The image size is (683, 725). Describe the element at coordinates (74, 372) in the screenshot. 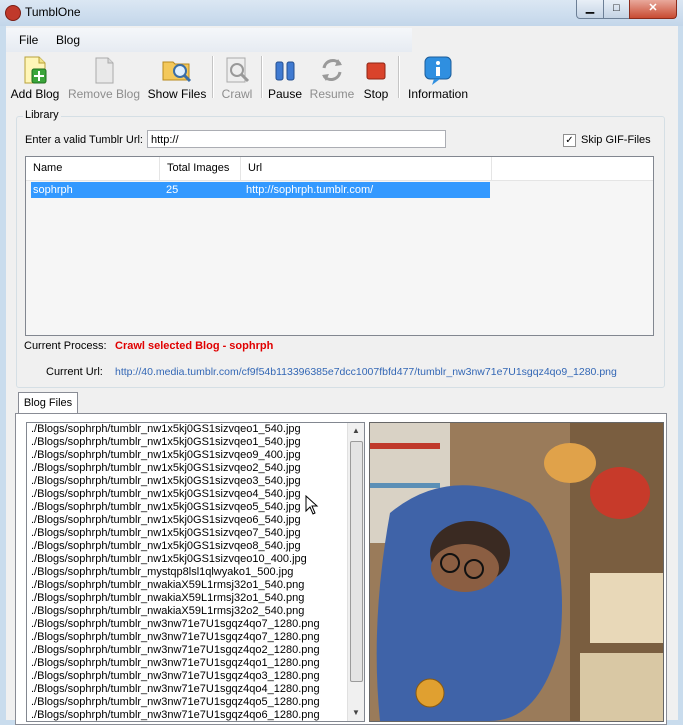

I see `current-url-label: Current Url:` at that location.